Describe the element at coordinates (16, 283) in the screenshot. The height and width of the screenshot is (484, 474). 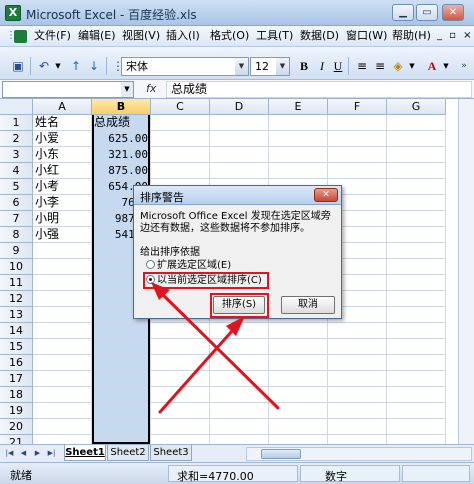
I see `row-header: 11` at that location.